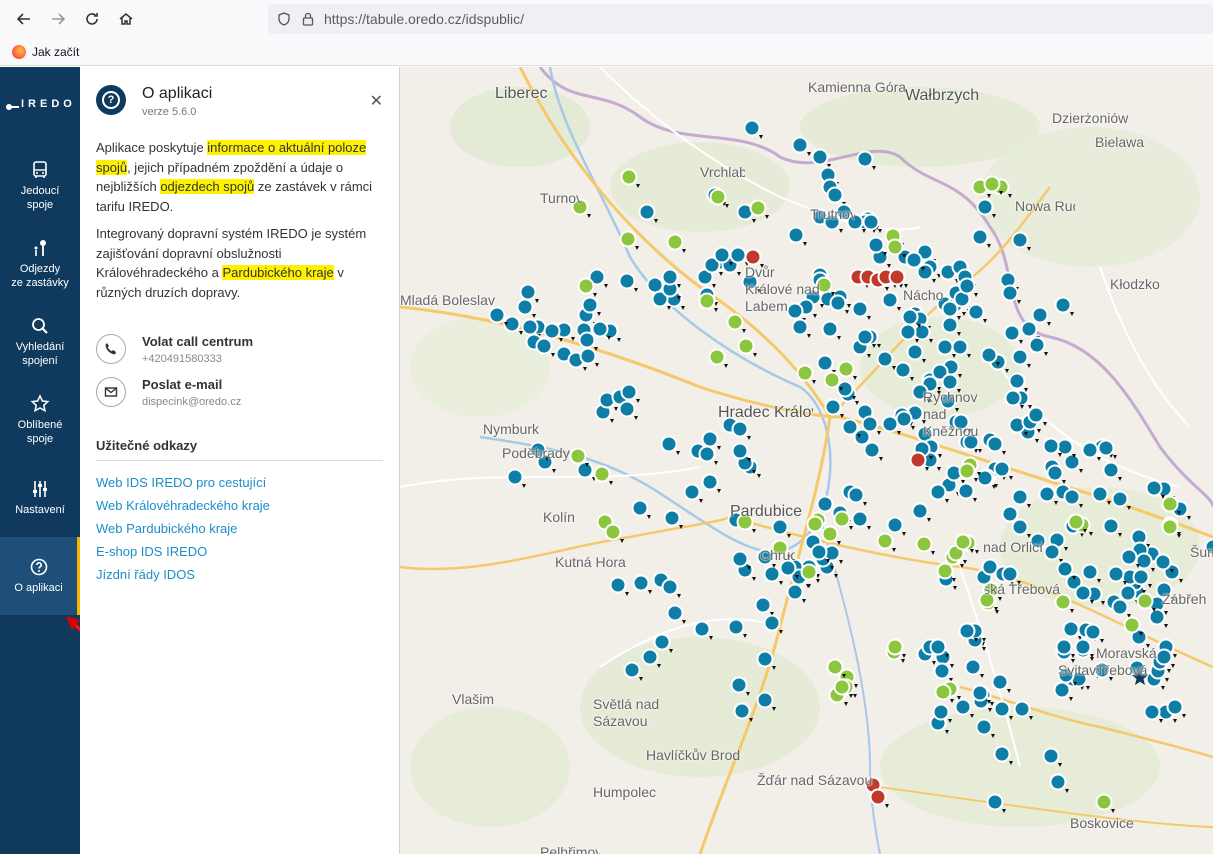  I want to click on link-iredo-web: Web IDS IREDO pro cestující, so click(239, 483).